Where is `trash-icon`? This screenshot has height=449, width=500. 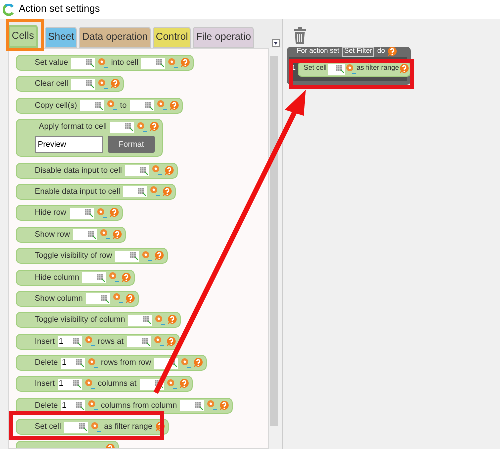
trash-icon is located at coordinates (300, 35).